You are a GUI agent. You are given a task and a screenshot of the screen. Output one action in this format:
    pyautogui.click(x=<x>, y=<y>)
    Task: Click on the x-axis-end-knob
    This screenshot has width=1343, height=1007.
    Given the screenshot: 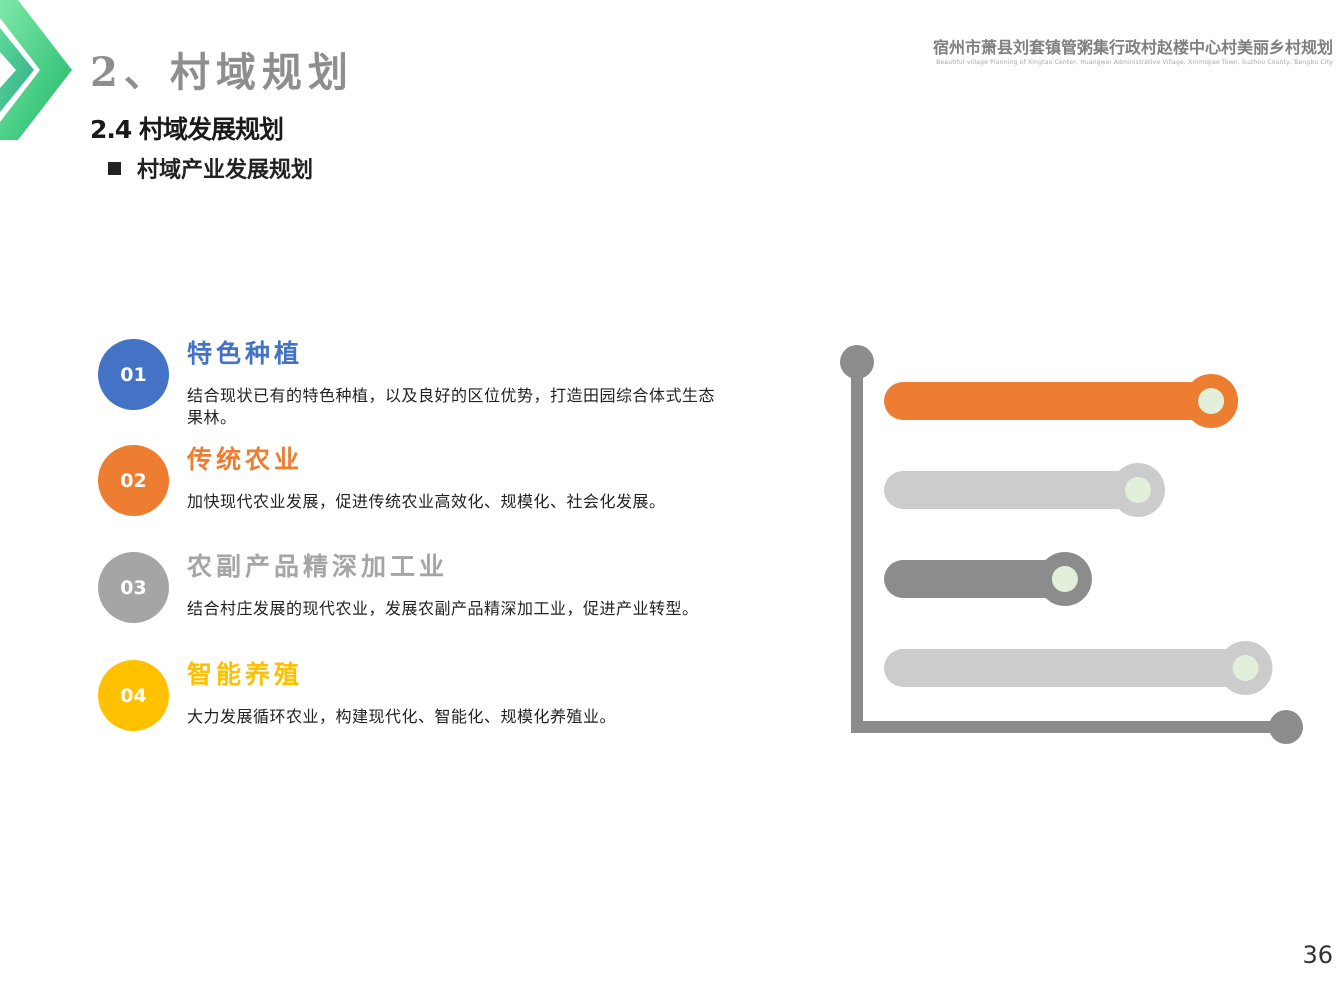 What is the action you would take?
    pyautogui.click(x=1286, y=727)
    